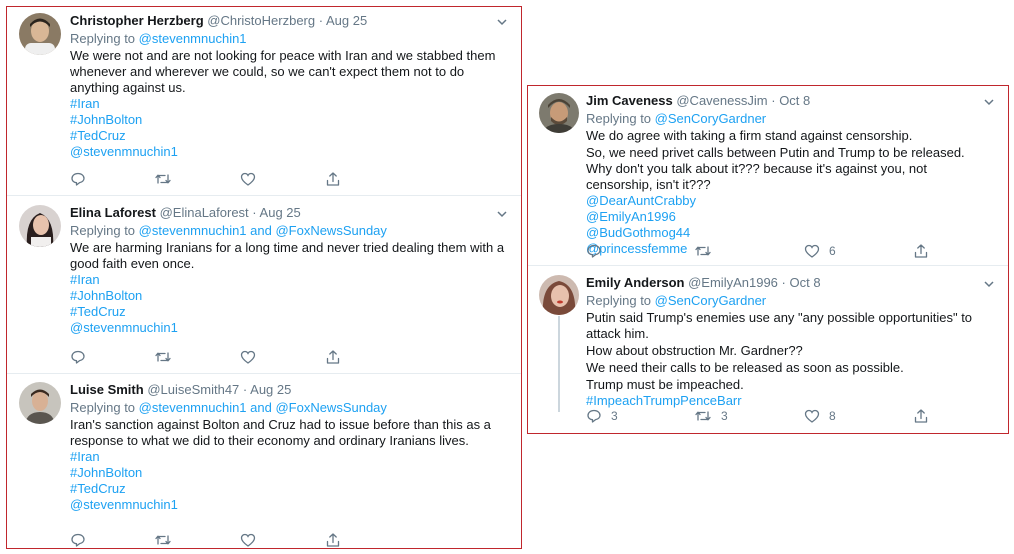  I want to click on mention-link: @DearAuntCrabby, so click(790, 201).